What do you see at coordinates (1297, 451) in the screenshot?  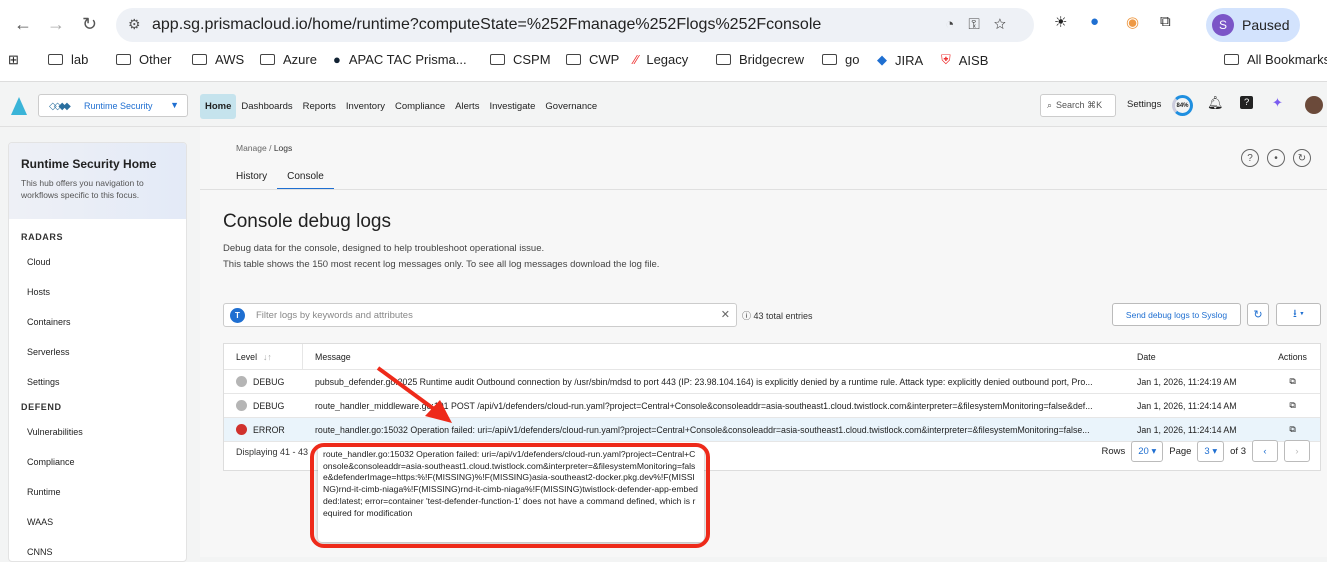 I see `next-page-button: ›` at bounding box center [1297, 451].